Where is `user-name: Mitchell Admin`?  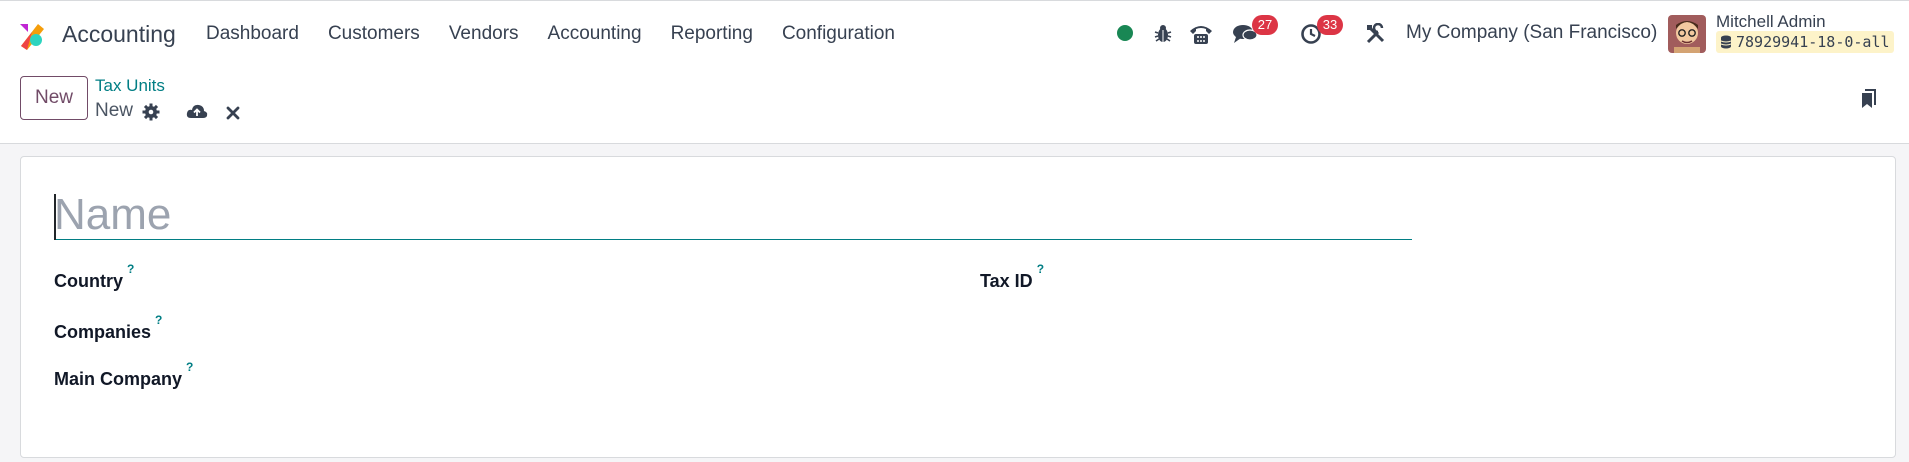
user-name: Mitchell Admin is located at coordinates (1771, 22).